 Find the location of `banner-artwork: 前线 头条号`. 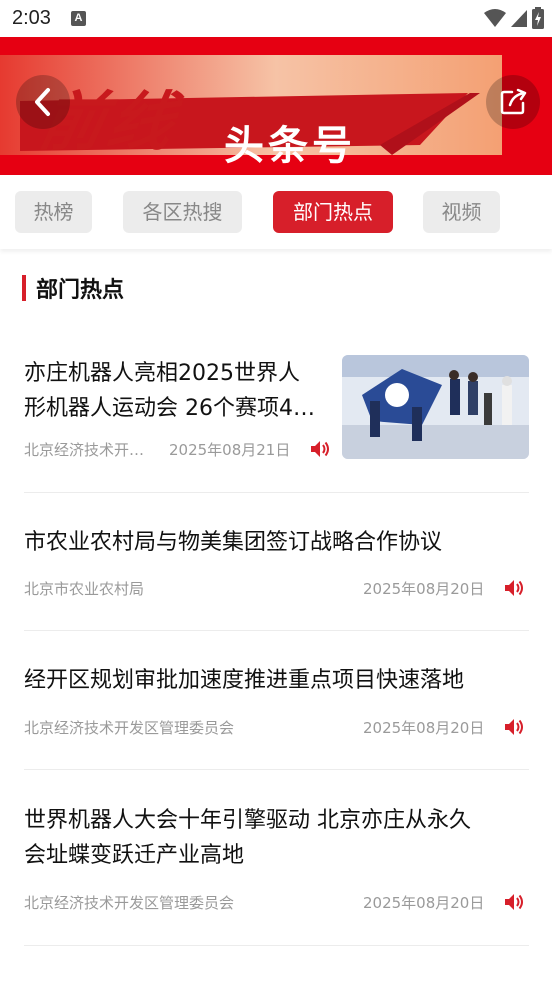

banner-artwork: 前线 头条号 is located at coordinates (276, 115).